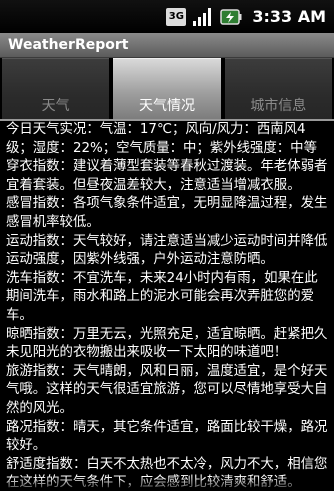  Describe the element at coordinates (176, 16) in the screenshot. I see `network-3g-icon: 3G` at that location.